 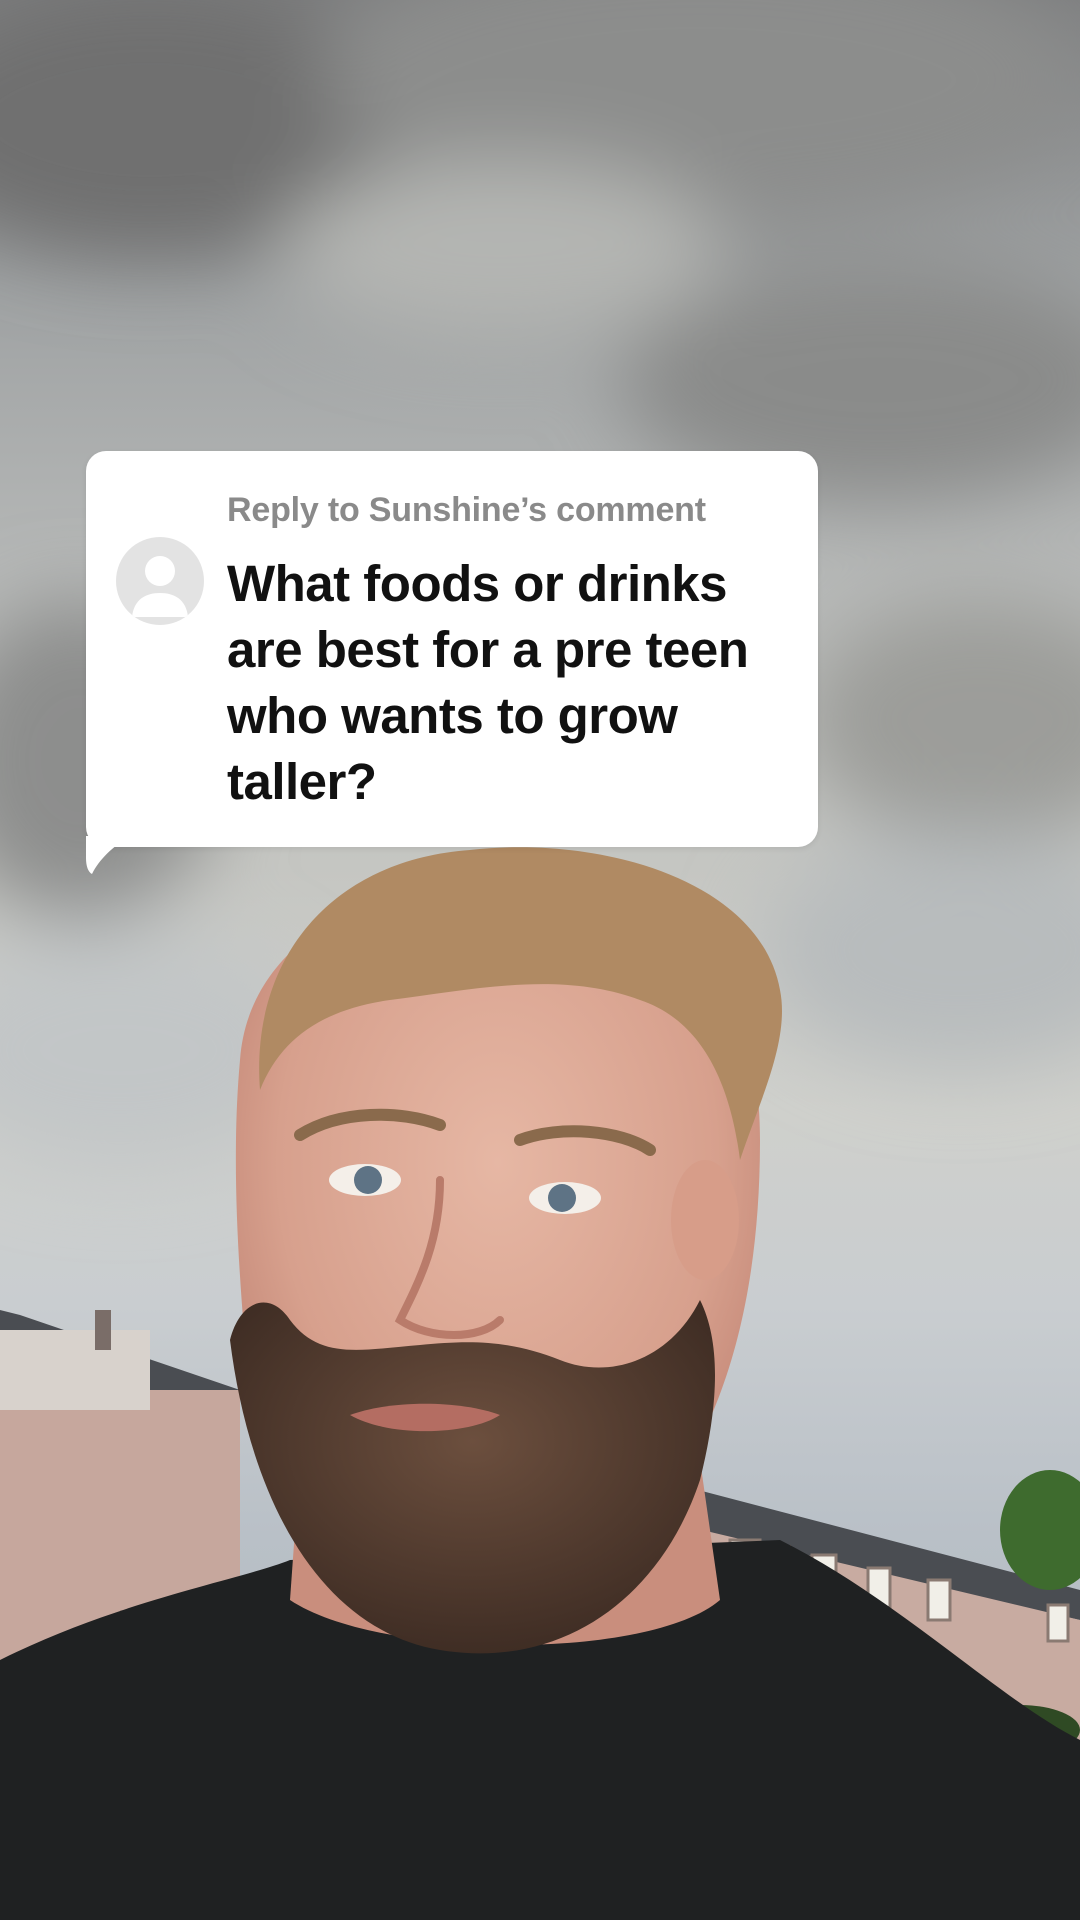 What do you see at coordinates (108, 855) in the screenshot?
I see `speech-bubble-tail` at bounding box center [108, 855].